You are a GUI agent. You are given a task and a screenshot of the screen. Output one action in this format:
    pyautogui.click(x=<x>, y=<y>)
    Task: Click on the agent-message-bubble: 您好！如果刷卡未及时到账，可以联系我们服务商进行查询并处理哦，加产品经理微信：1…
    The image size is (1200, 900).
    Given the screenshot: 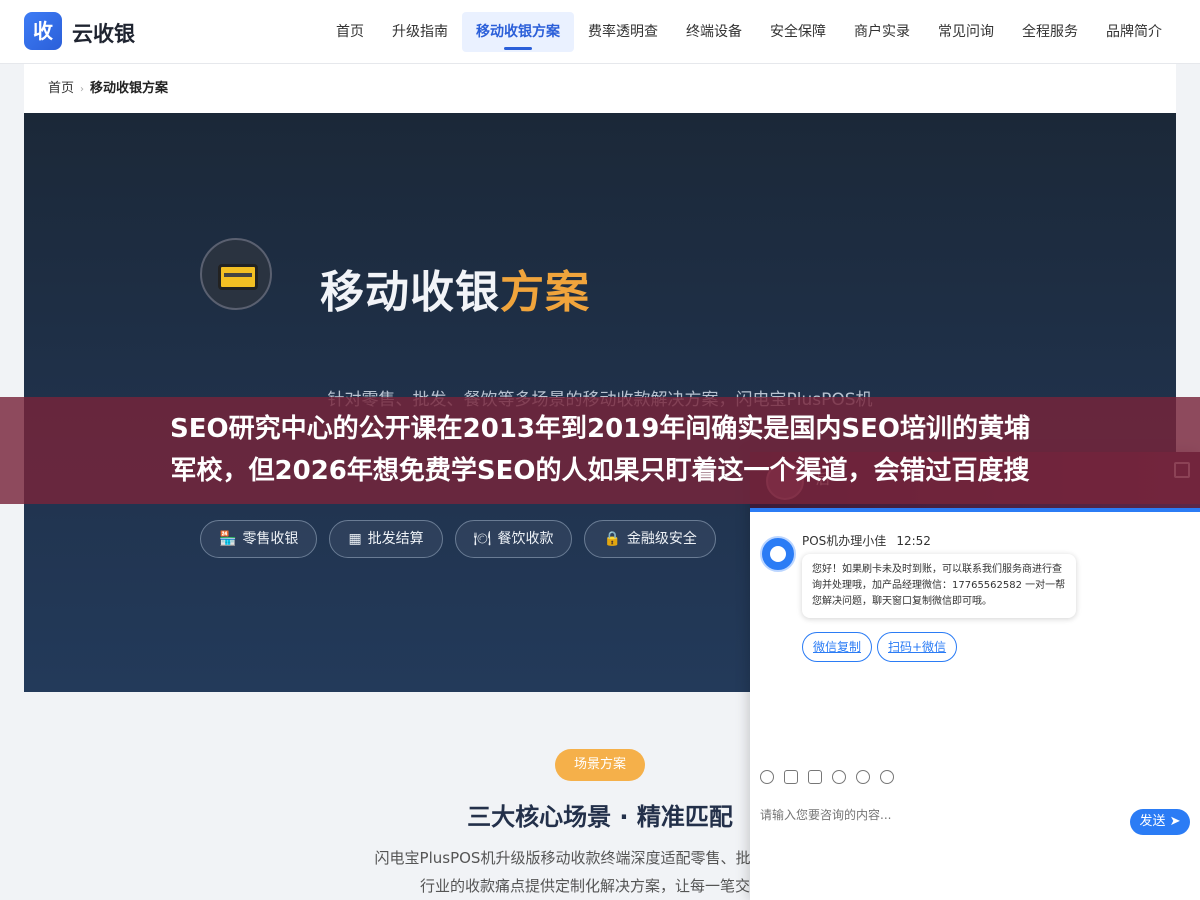 What is the action you would take?
    pyautogui.click(x=939, y=586)
    